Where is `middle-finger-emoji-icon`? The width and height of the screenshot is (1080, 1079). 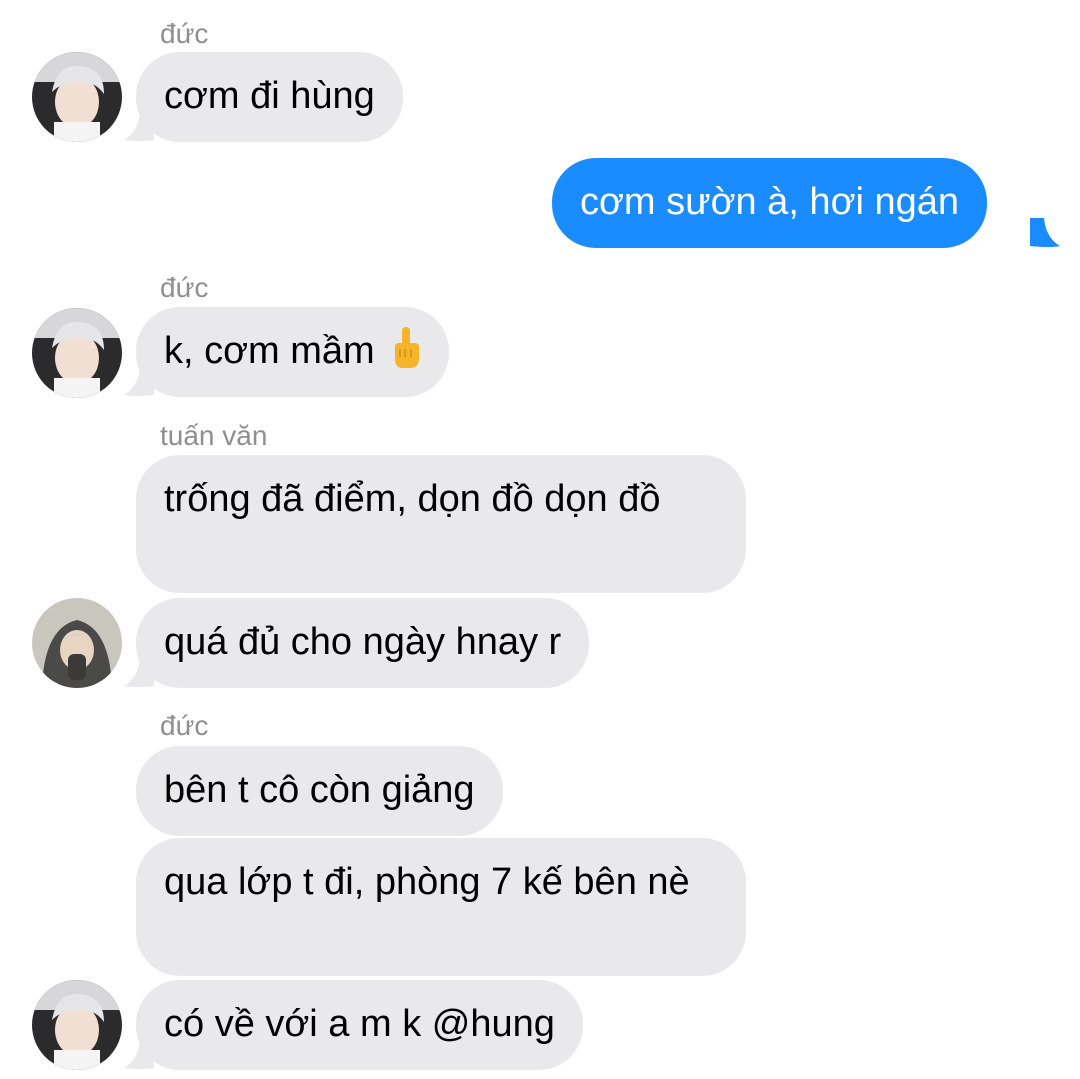 middle-finger-emoji-icon is located at coordinates (406, 354).